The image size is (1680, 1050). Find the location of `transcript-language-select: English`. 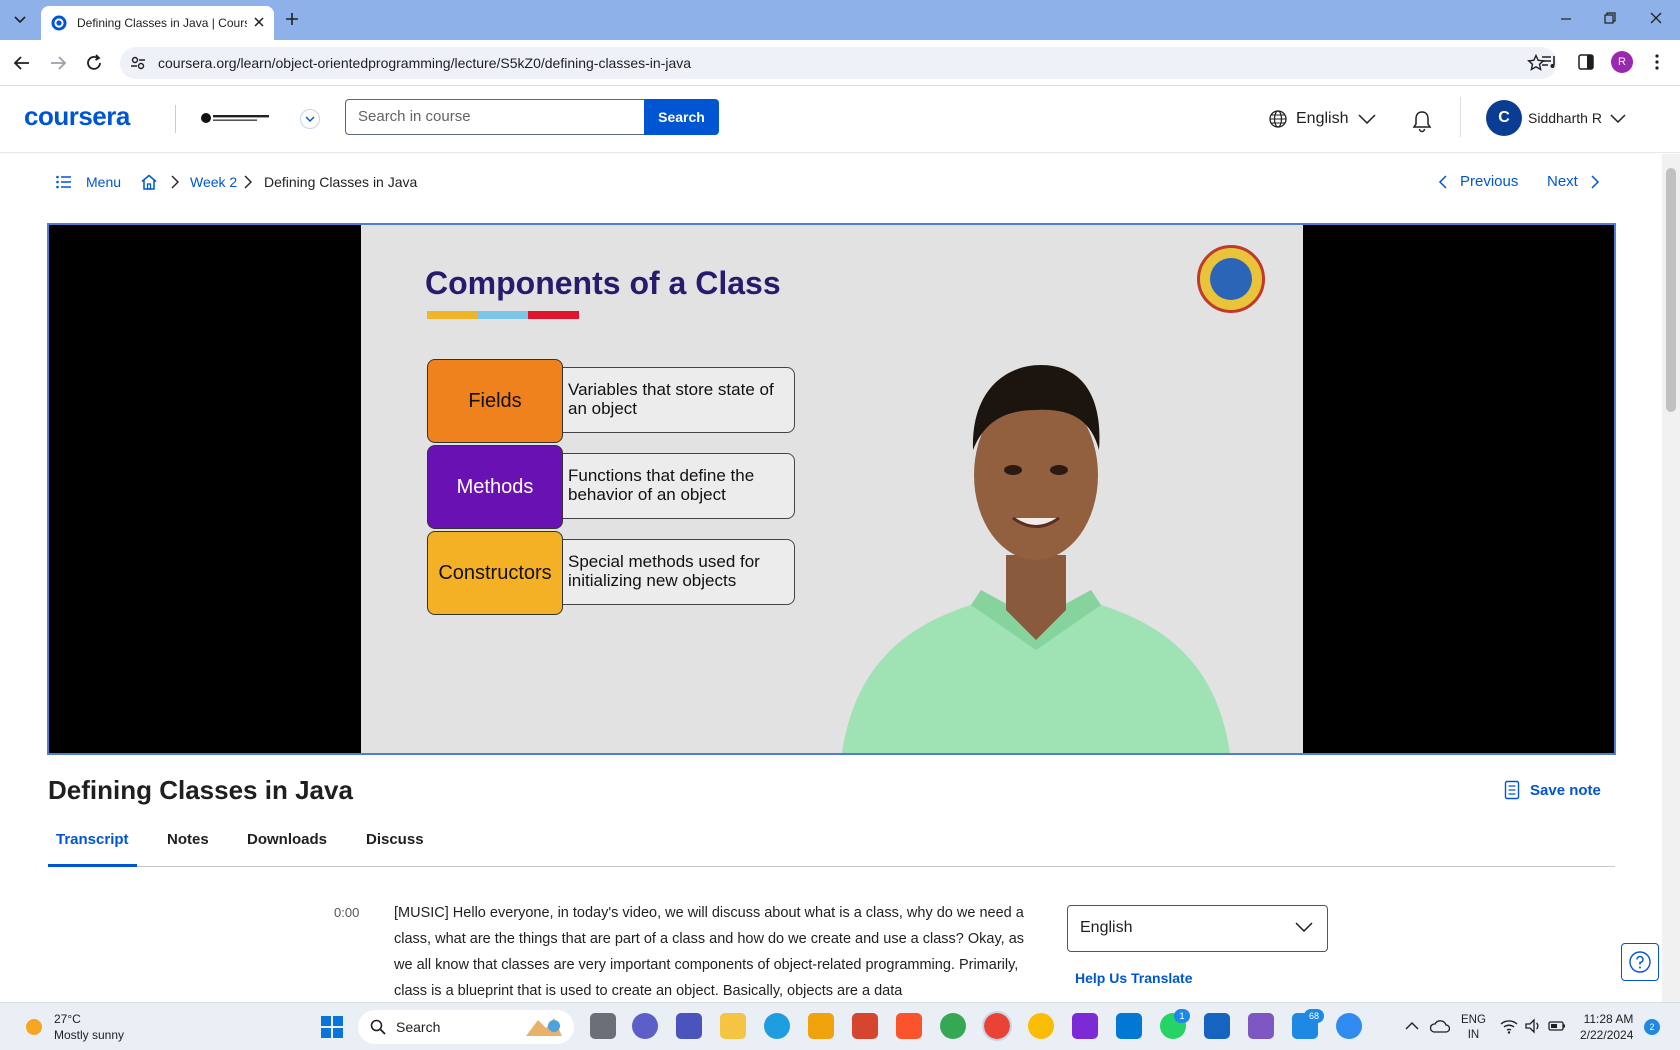

transcript-language-select: English is located at coordinates (1197, 928).